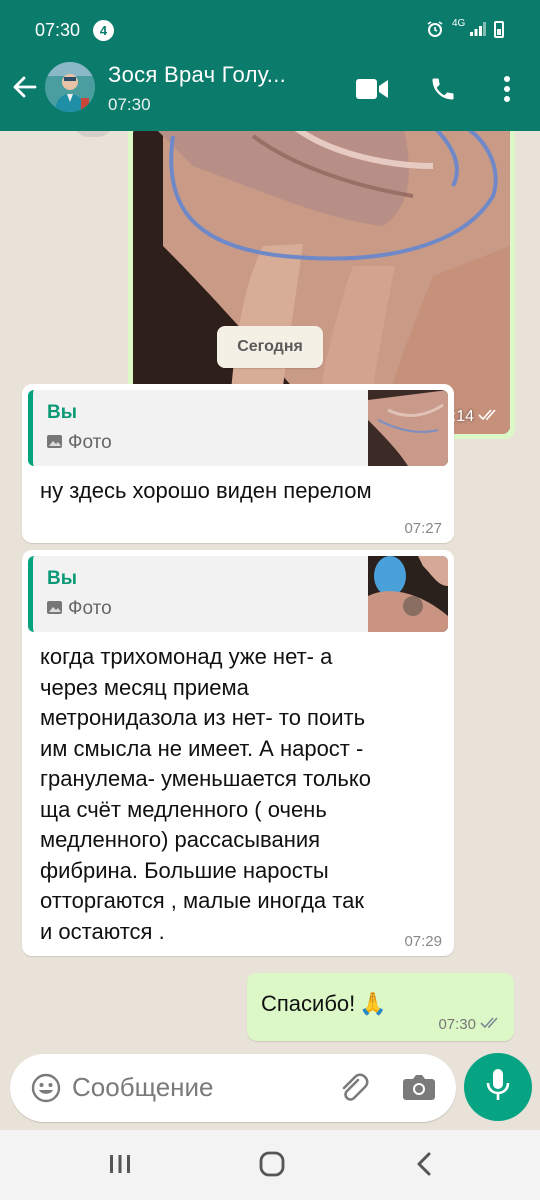  I want to click on status-time: 07:30, so click(58, 30).